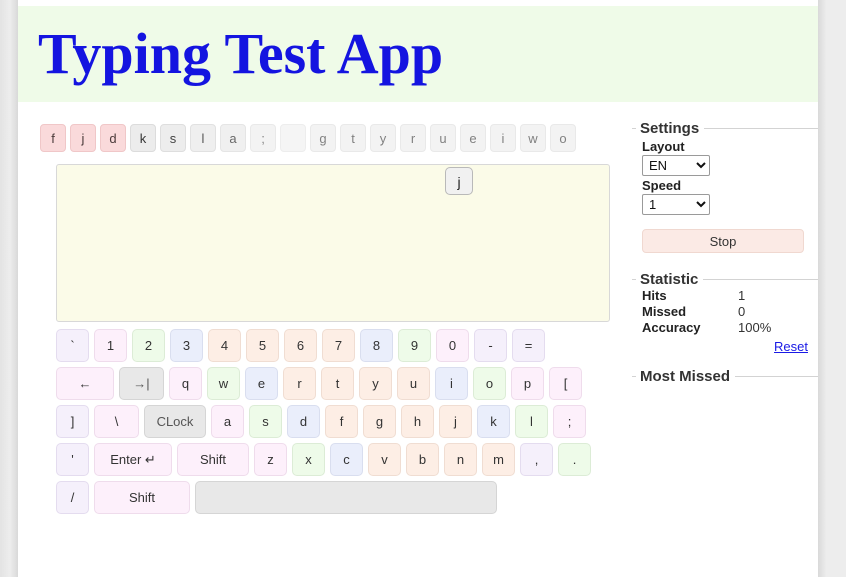 The image size is (846, 577). Describe the element at coordinates (376, 345) in the screenshot. I see `keyboard-key: 8` at that location.